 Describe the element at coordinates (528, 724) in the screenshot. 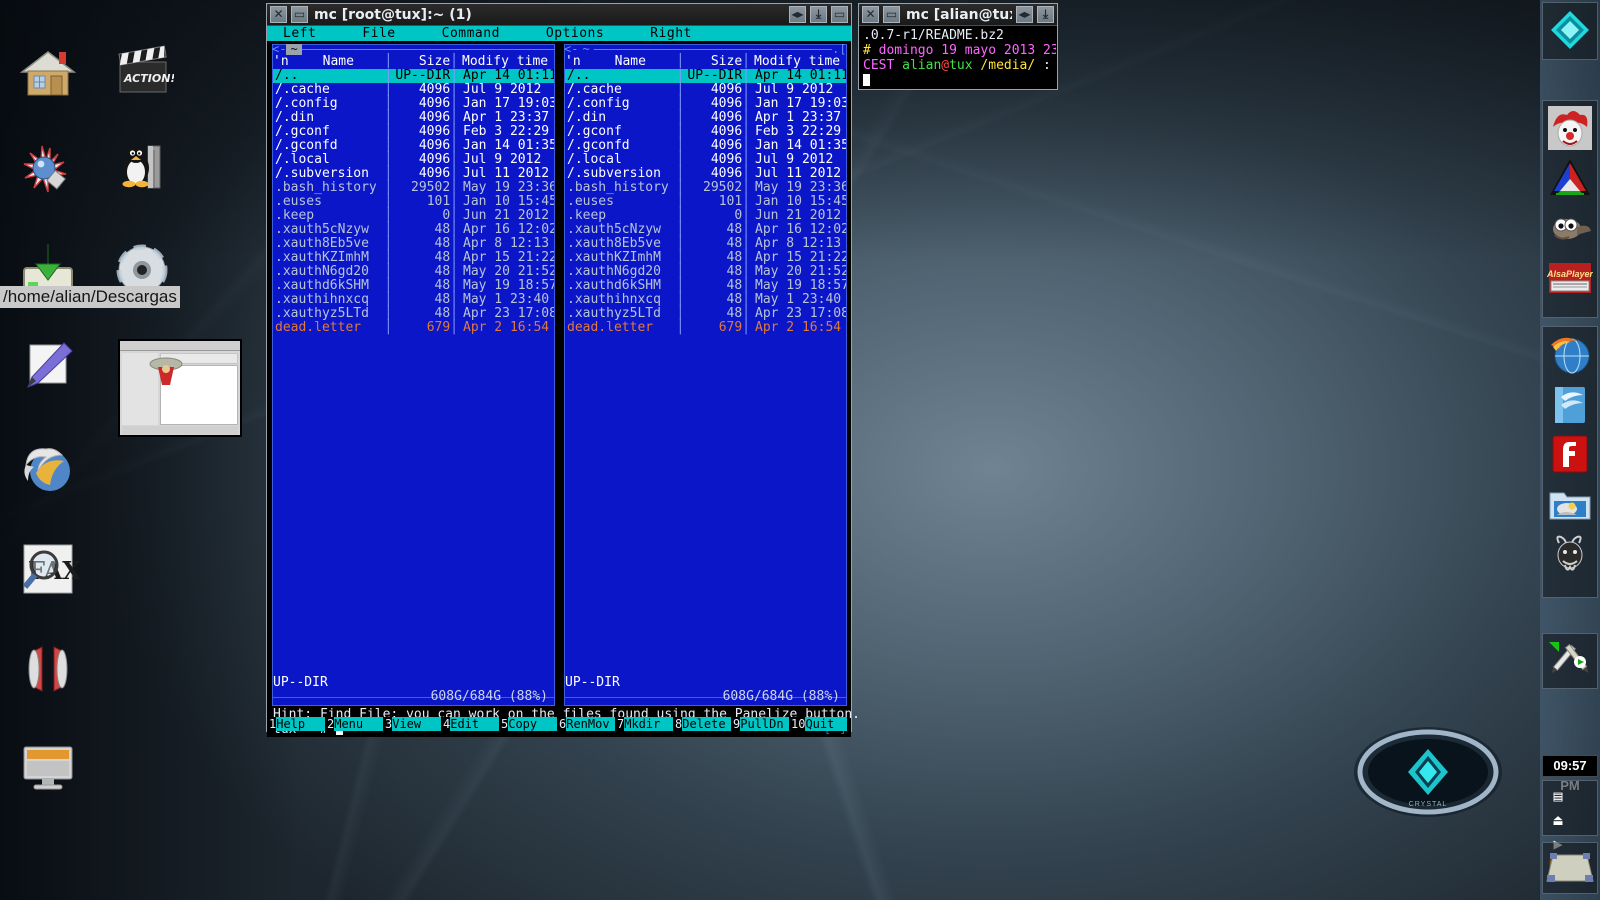

I see `fkey-copy: 5 Copy` at that location.